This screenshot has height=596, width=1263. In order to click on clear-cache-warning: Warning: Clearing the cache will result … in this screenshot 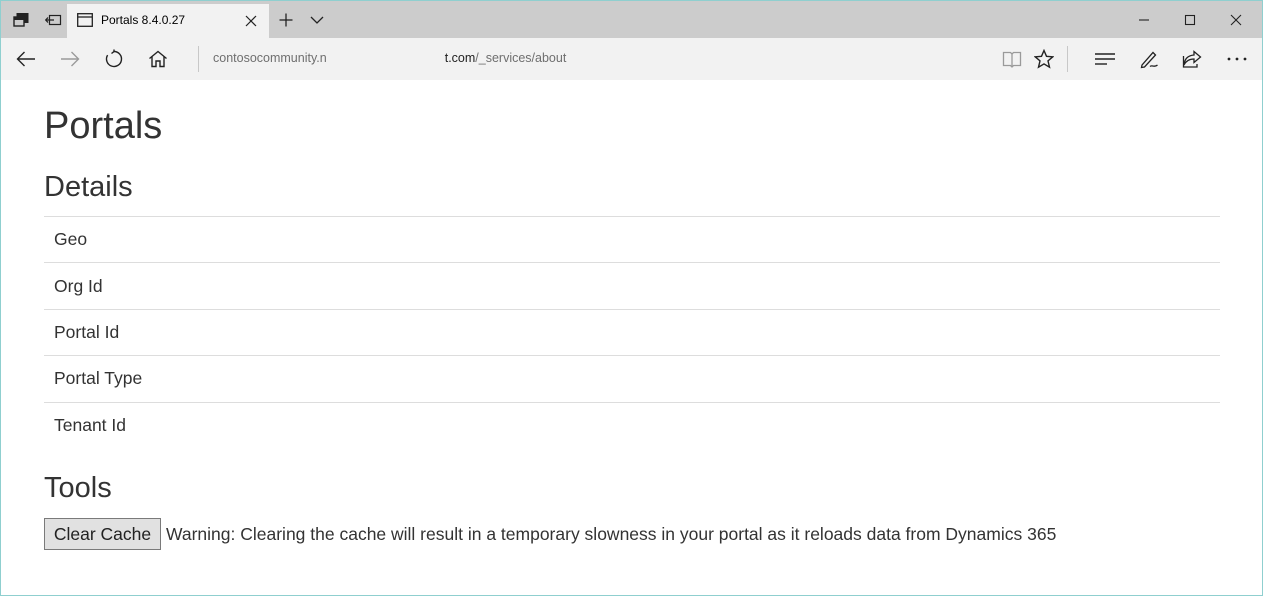, I will do `click(611, 533)`.